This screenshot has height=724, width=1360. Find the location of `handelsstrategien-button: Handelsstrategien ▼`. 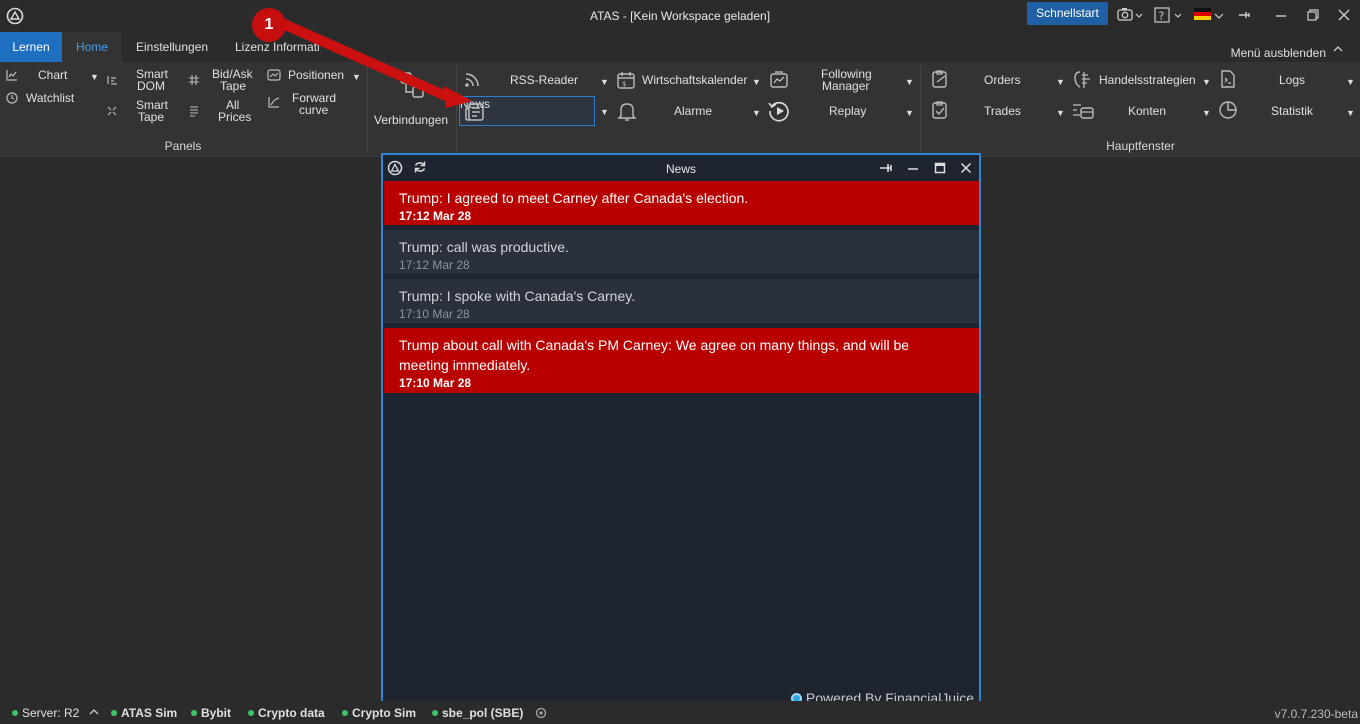

handelsstrategien-button: Handelsstrategien ▼ is located at coordinates (1142, 79).